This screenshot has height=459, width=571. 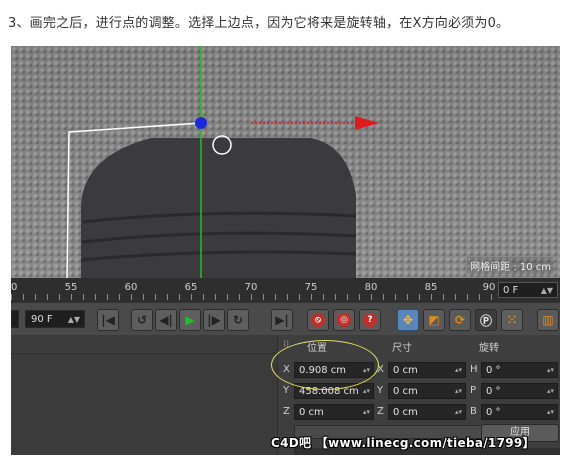 I want to click on rotation-h-value: 0 °, so click(x=493, y=370).